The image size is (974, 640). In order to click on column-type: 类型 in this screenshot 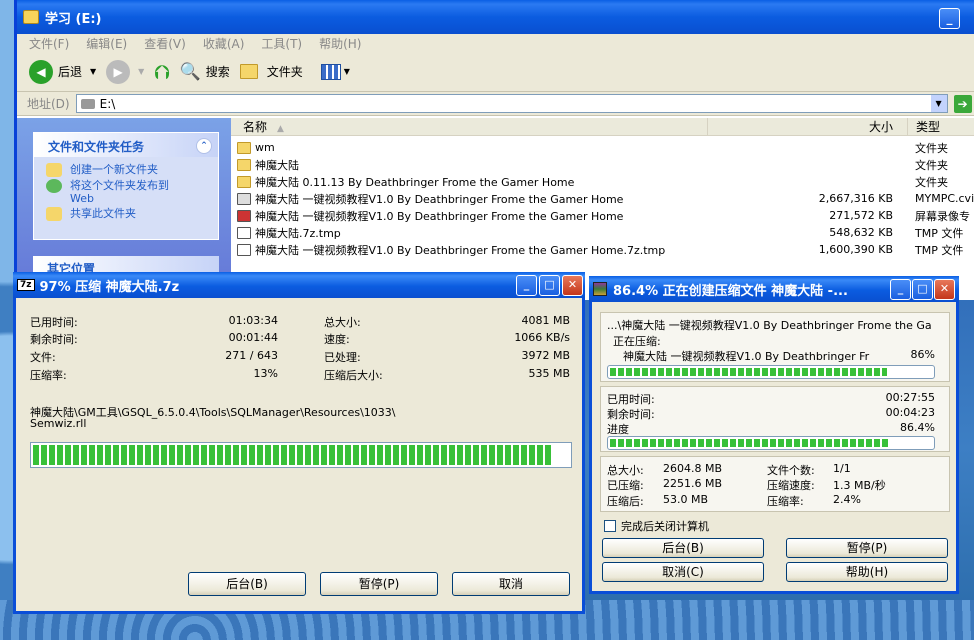, I will do `click(940, 126)`.